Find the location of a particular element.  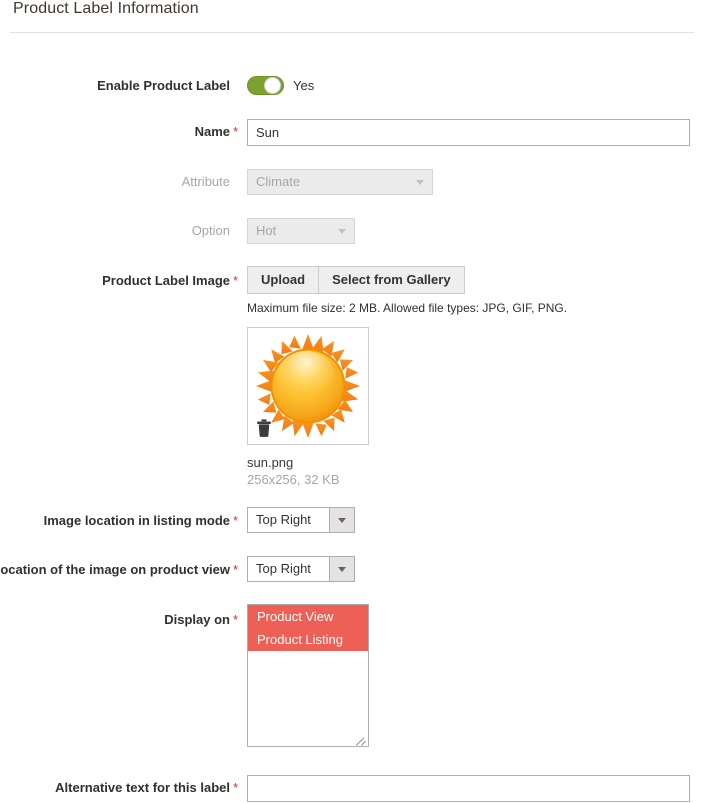

page-title: Product Label Information is located at coordinates (106, 8).